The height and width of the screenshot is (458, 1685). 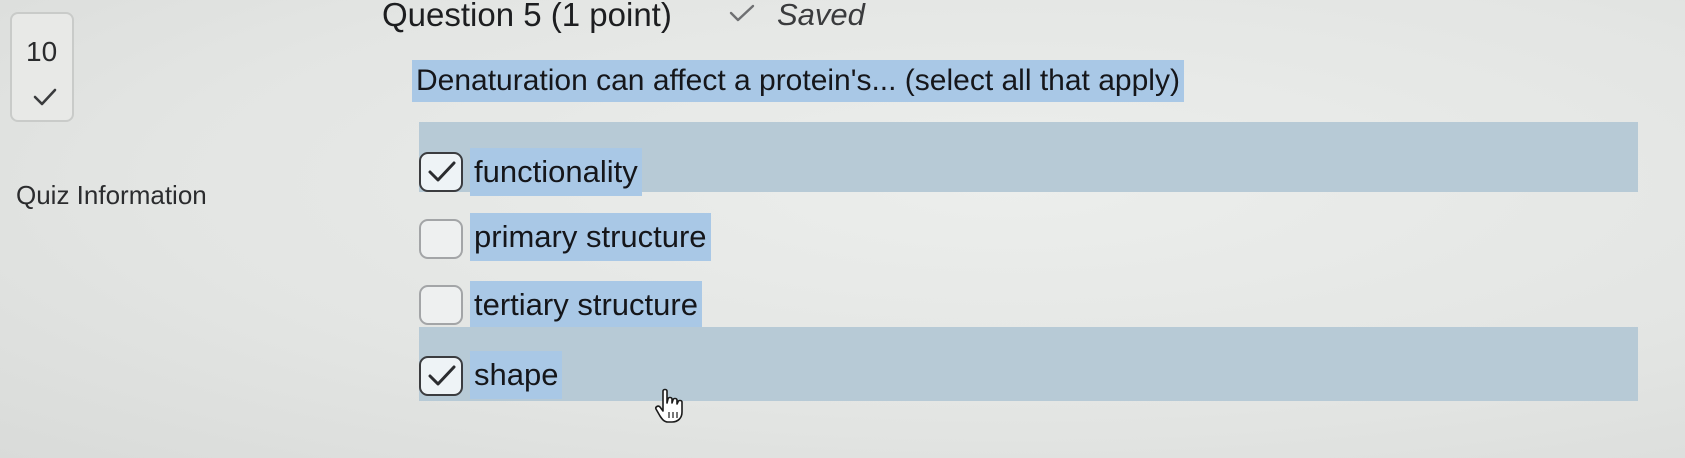 What do you see at coordinates (1028, 159) in the screenshot?
I see `answer-option-functionality: functionality` at bounding box center [1028, 159].